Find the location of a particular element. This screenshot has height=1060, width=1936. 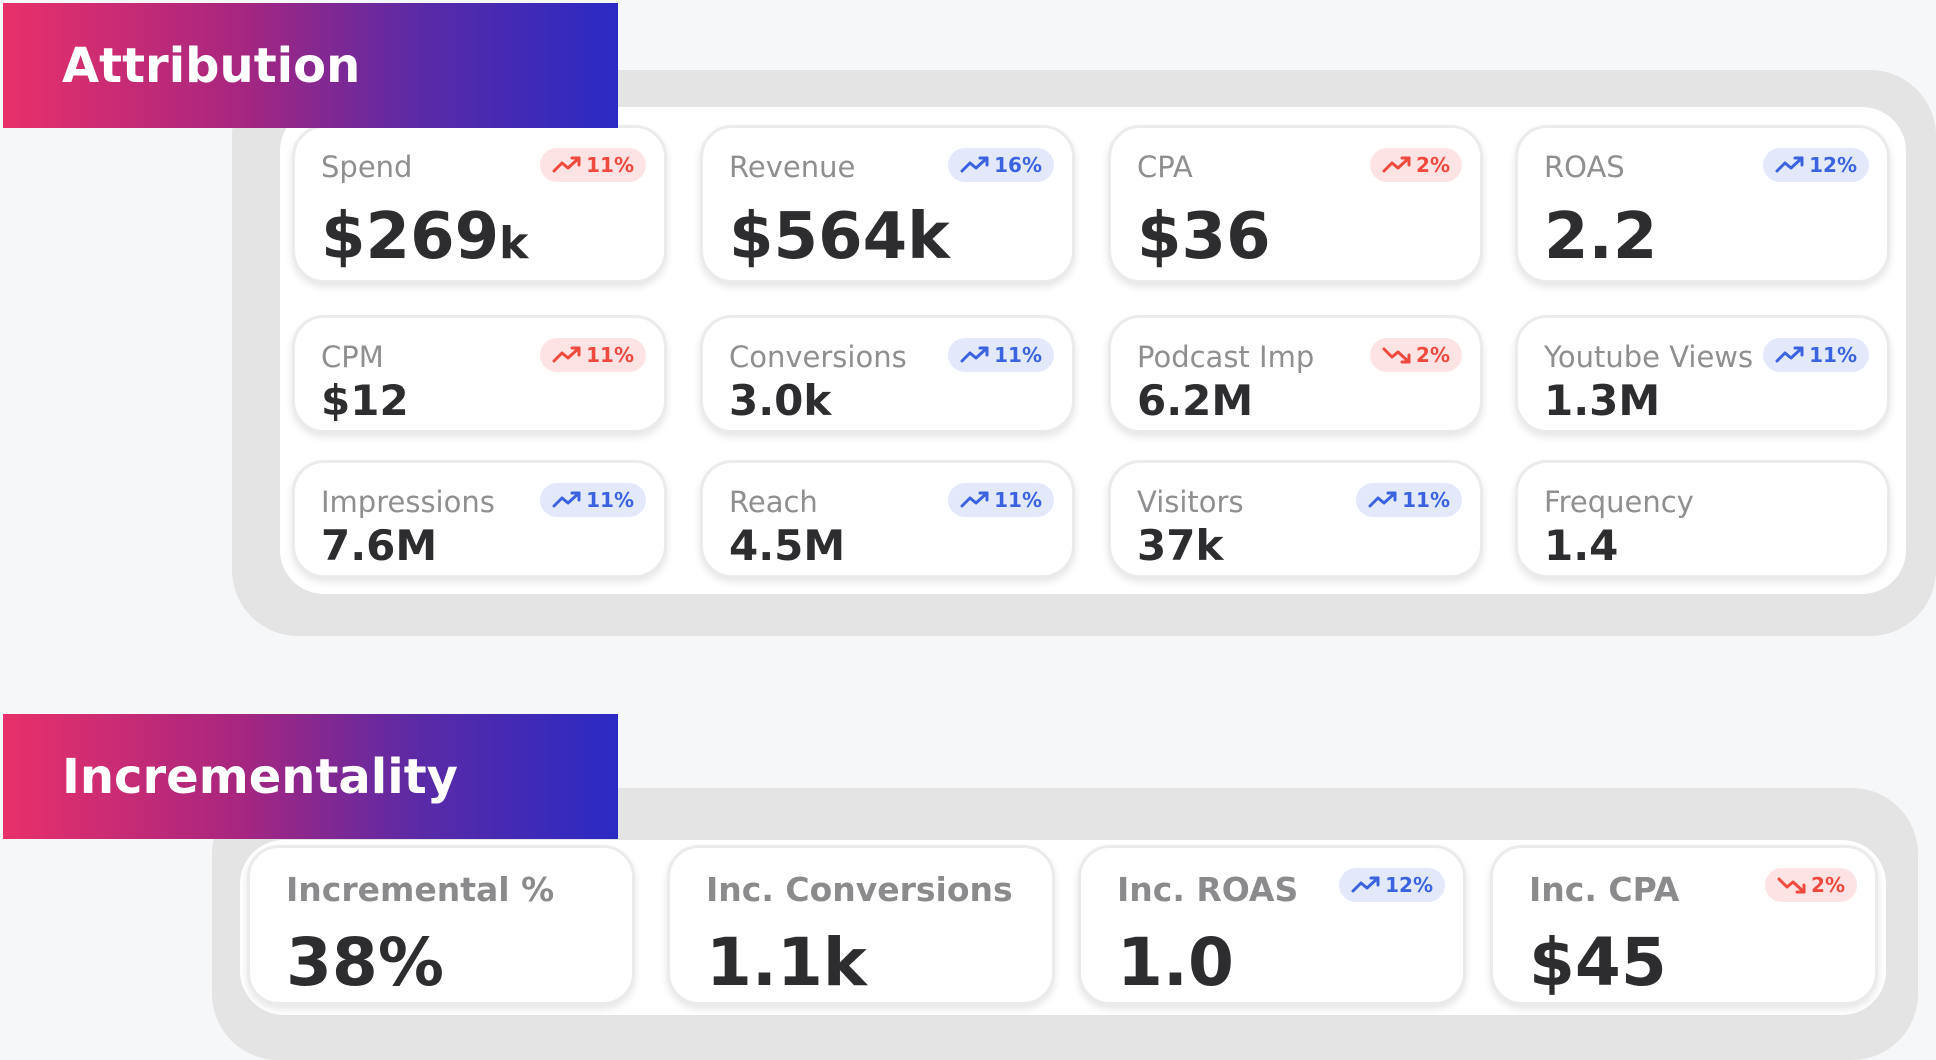

metric-card-cpa: CPA $36 2% is located at coordinates (1295, 204).